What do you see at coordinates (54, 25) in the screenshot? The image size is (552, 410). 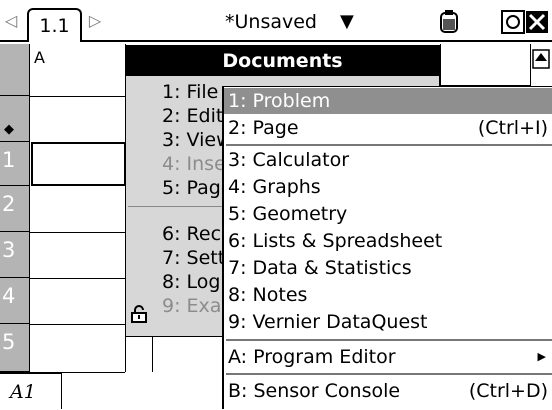 I see `tab-1-1: 1.1` at bounding box center [54, 25].